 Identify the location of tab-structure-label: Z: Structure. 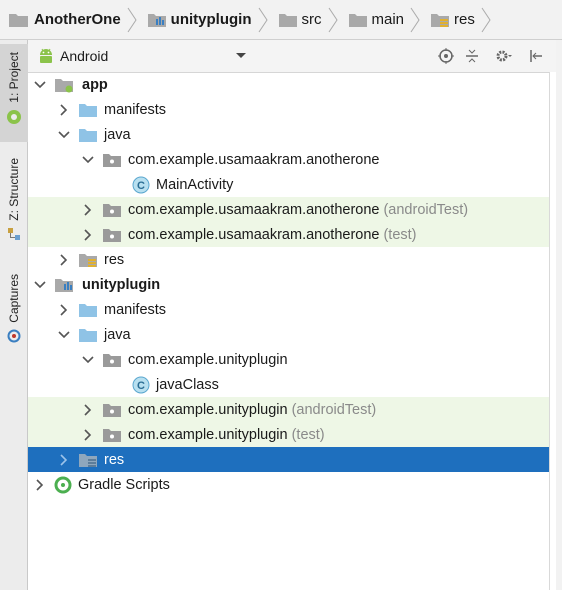
(14, 189).